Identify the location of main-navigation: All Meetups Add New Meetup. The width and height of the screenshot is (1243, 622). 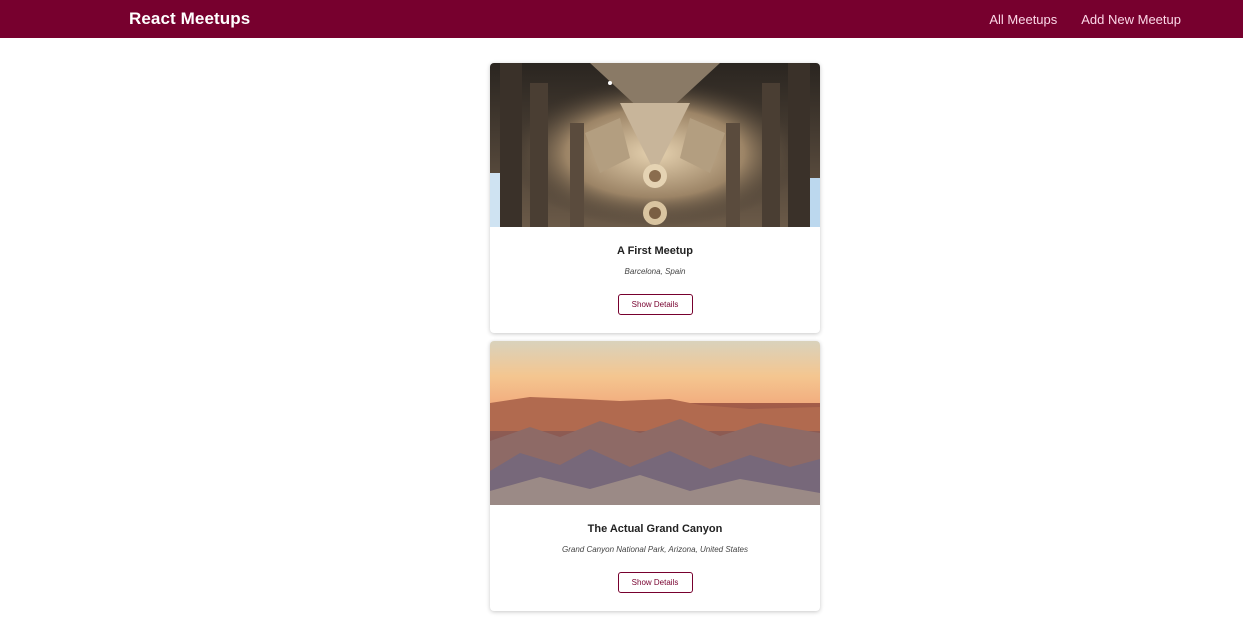
(1085, 19).